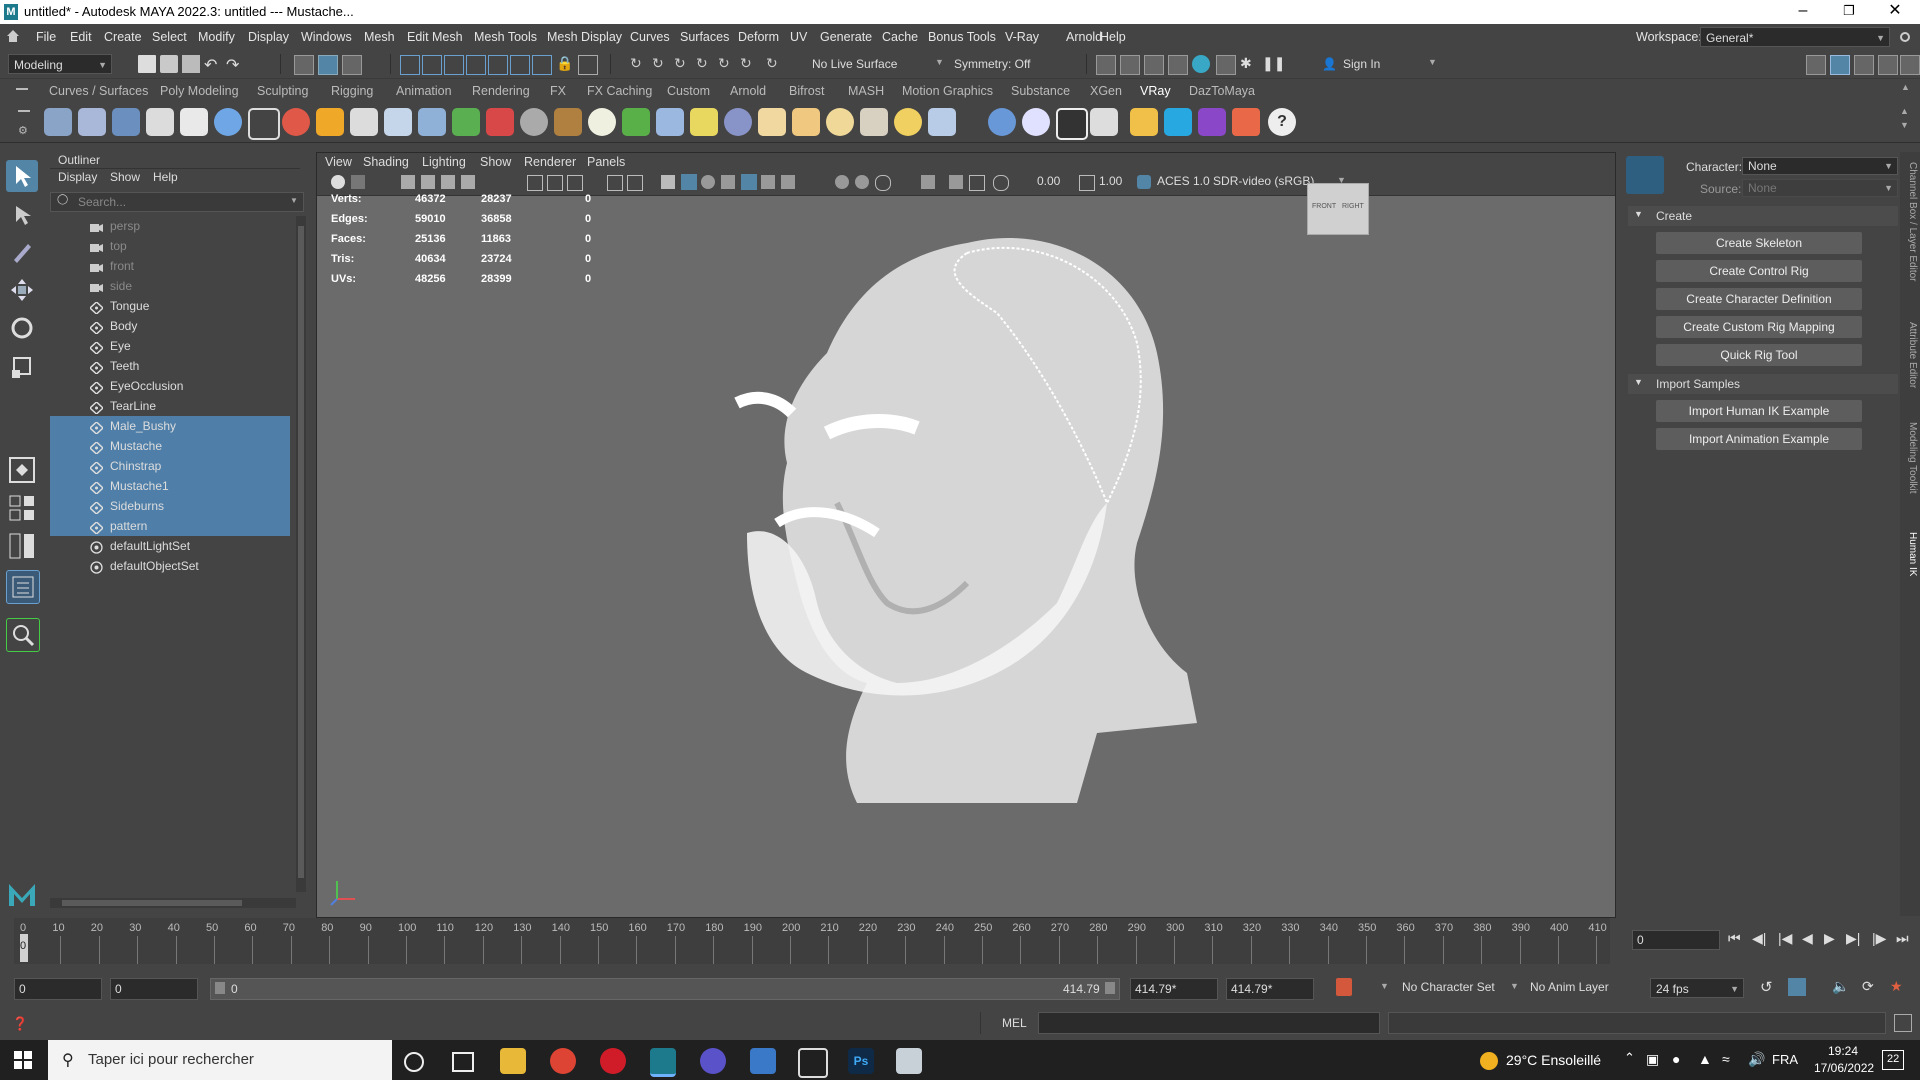 The height and width of the screenshot is (1080, 1920). I want to click on textured-icon, so click(728, 182).